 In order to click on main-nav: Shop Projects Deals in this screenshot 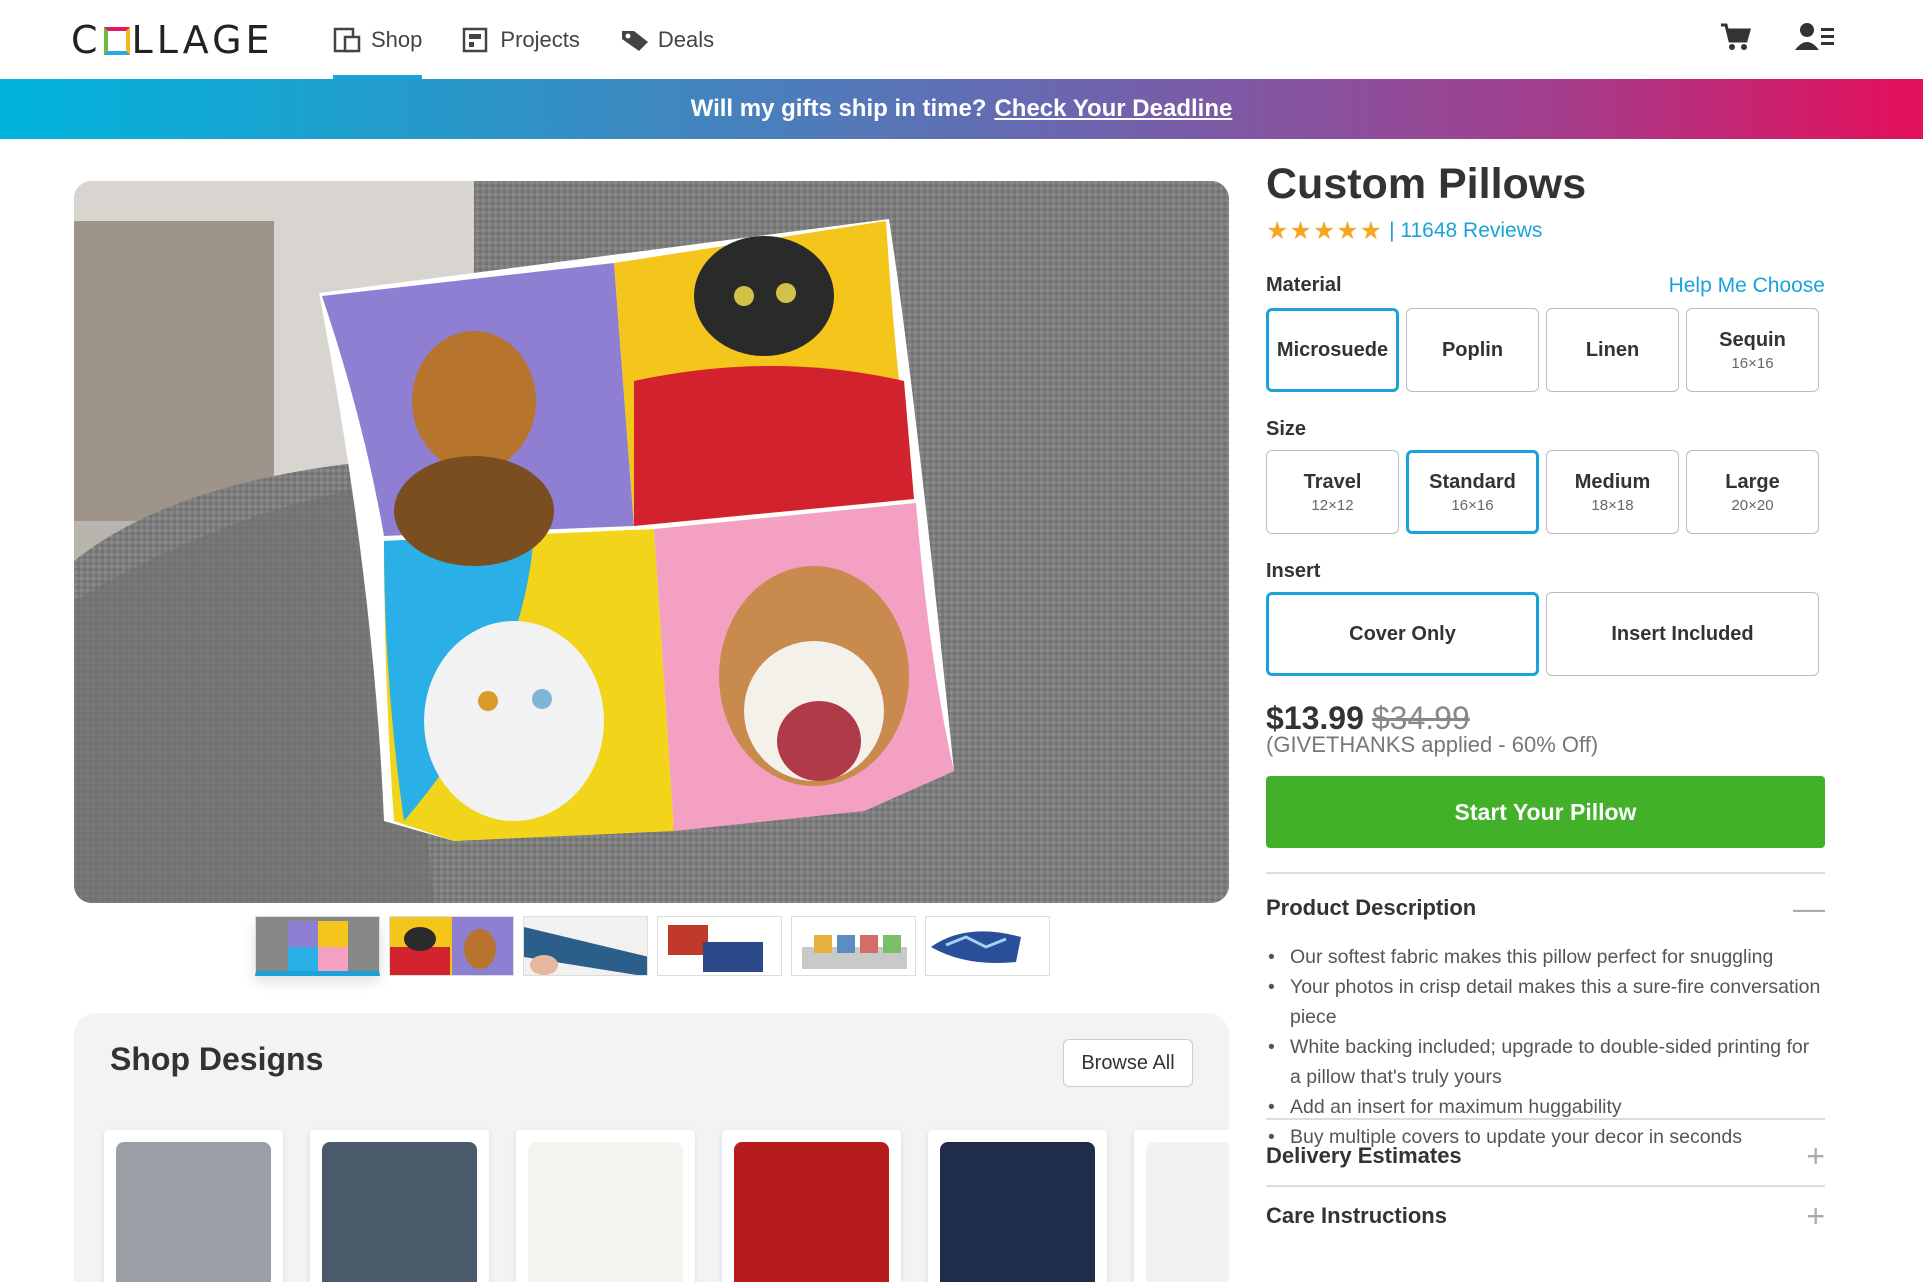, I will do `click(543, 39)`.